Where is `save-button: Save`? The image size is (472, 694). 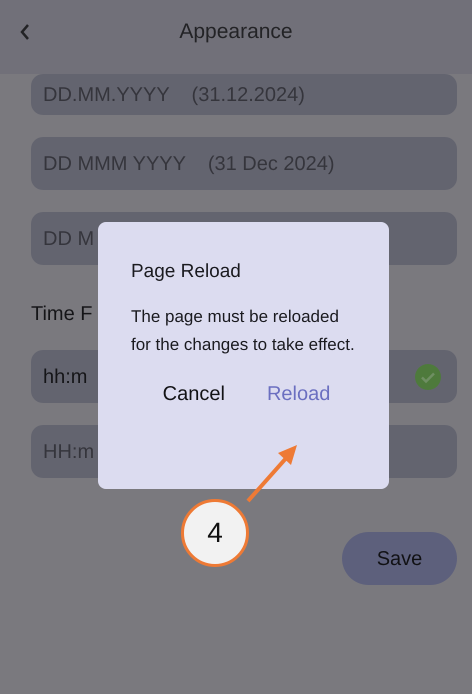
save-button: Save is located at coordinates (399, 558).